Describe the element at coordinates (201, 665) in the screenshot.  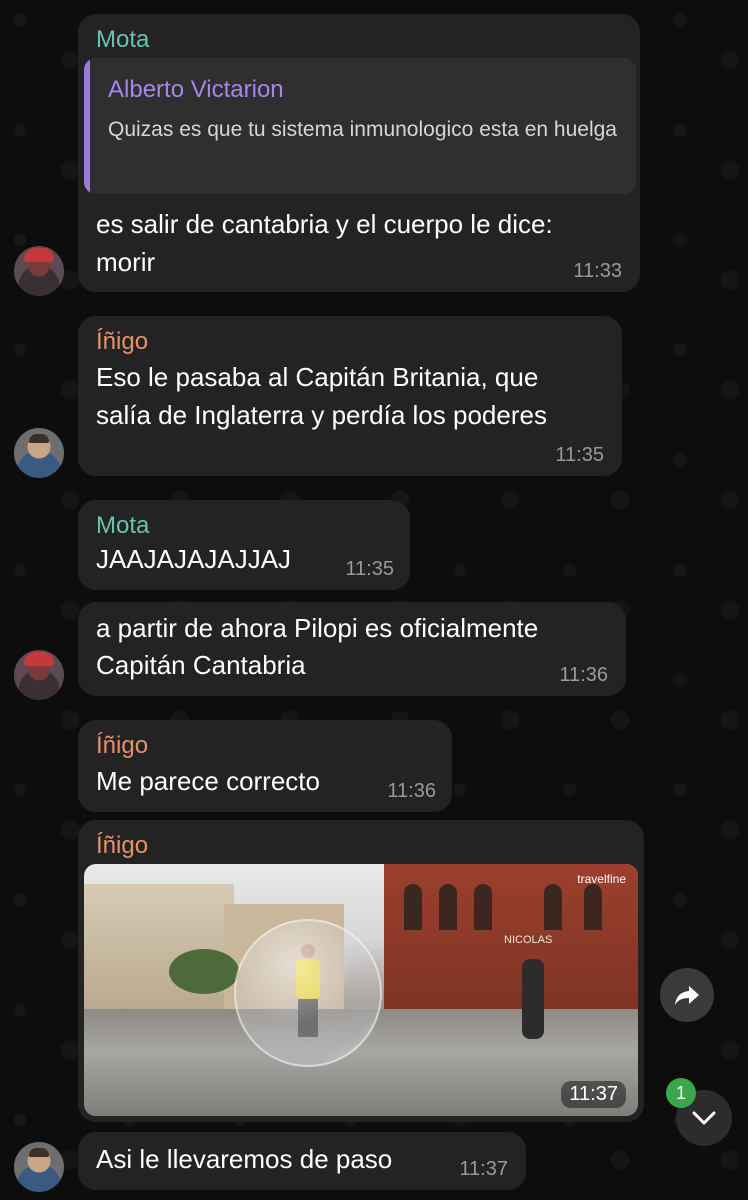
I see `message-line: Capitán Cantabria` at that location.